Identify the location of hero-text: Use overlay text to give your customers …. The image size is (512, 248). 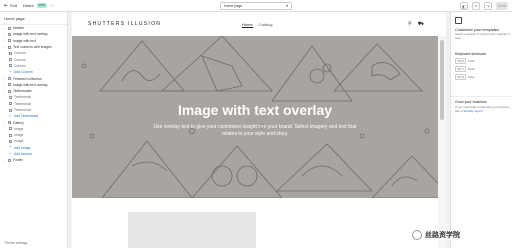
(255, 130).